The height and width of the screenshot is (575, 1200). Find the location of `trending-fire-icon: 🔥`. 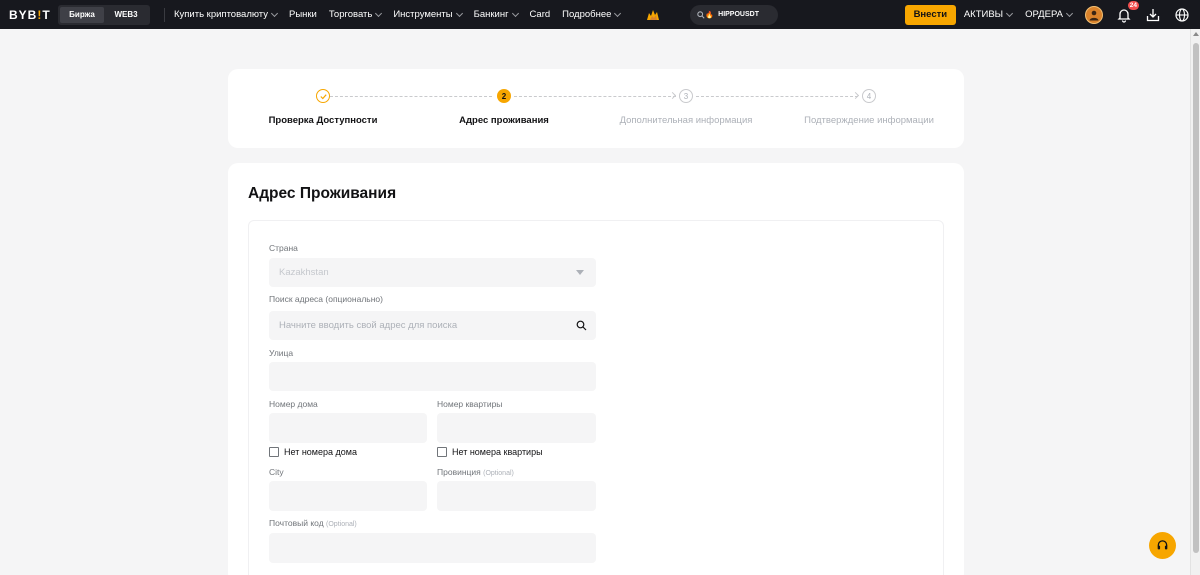

trending-fire-icon: 🔥 is located at coordinates (710, 15).